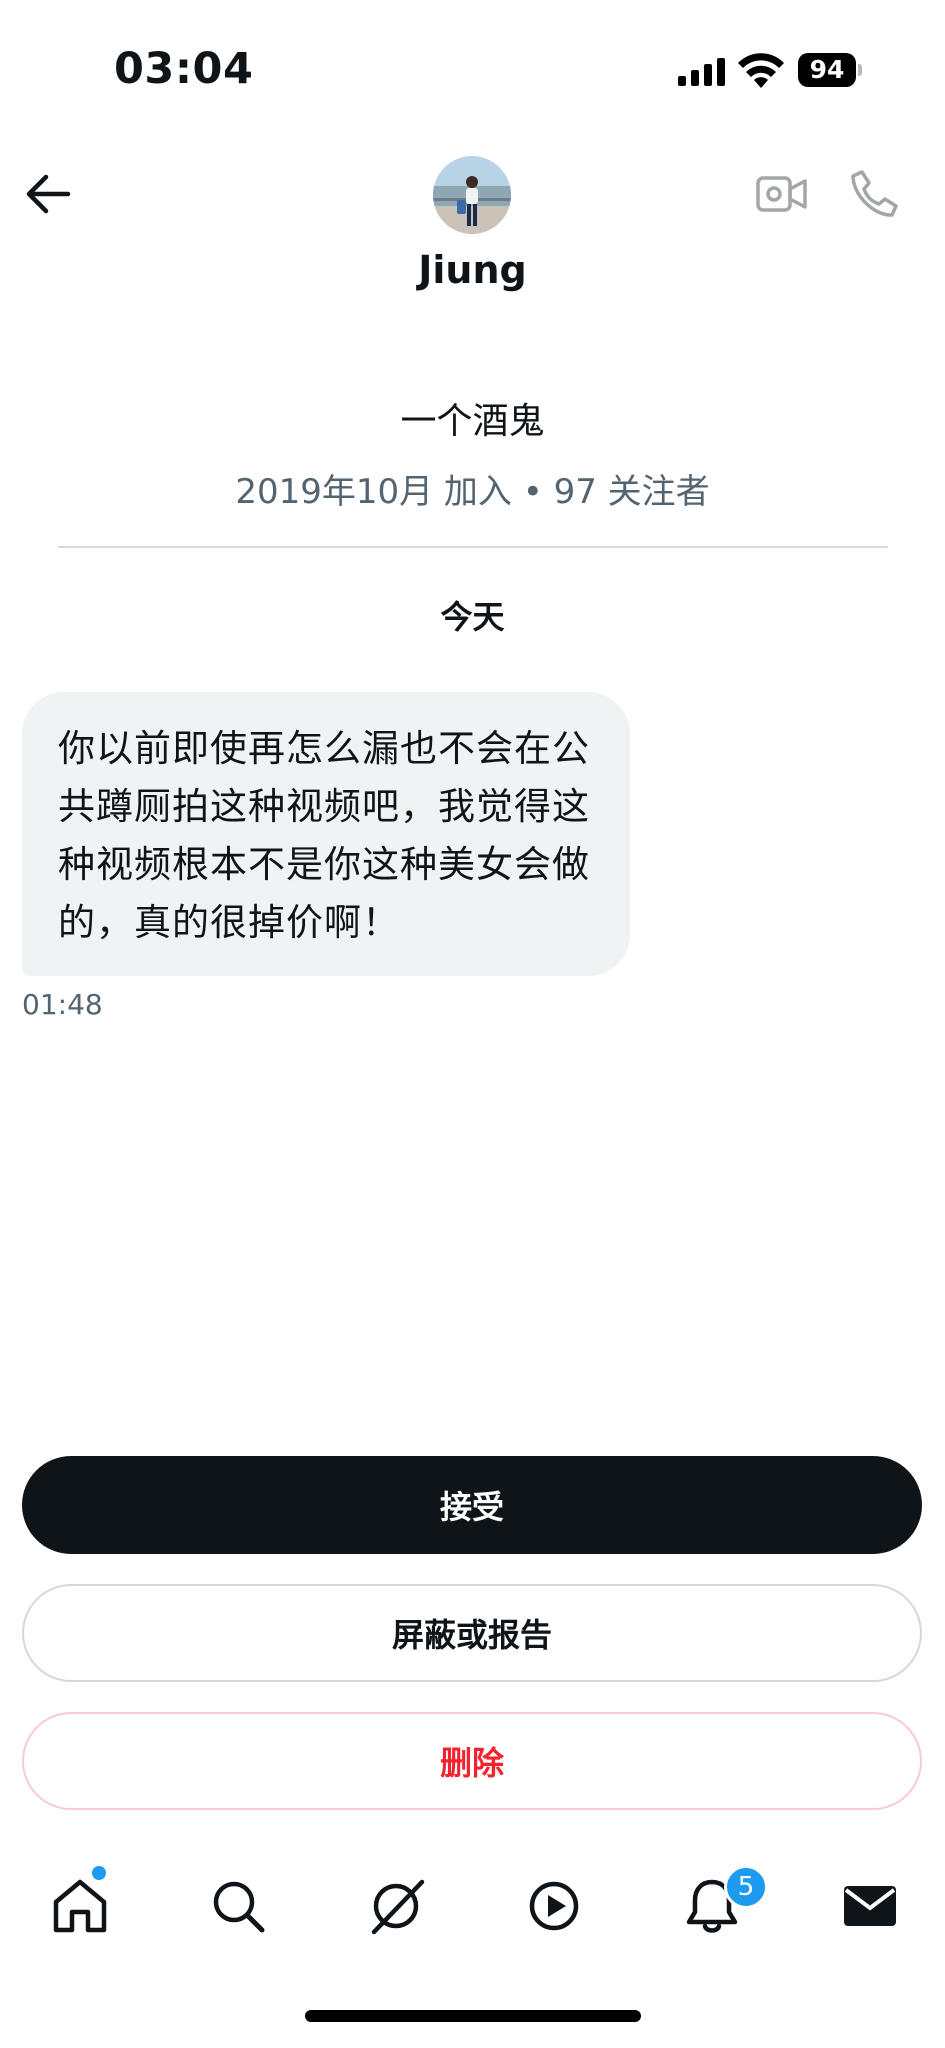 This screenshot has width=945, height=2048. What do you see at coordinates (827, 69) in the screenshot?
I see `battery-level: 94` at bounding box center [827, 69].